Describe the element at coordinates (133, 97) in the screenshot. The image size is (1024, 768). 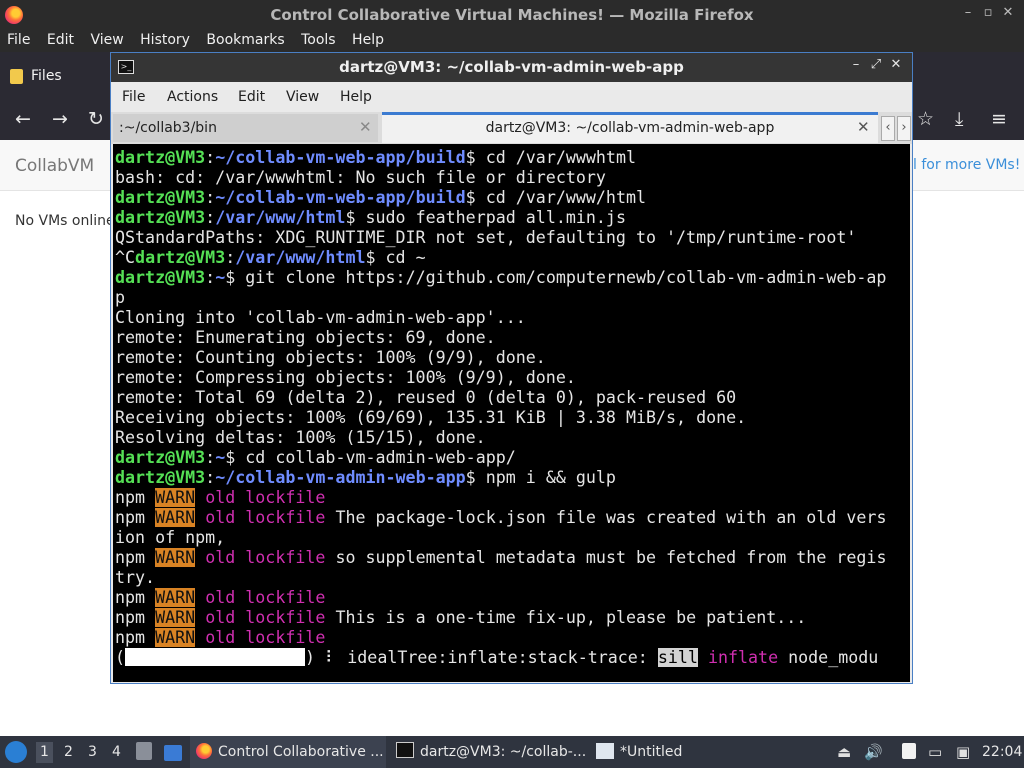
I see `term-menu-file: File` at that location.